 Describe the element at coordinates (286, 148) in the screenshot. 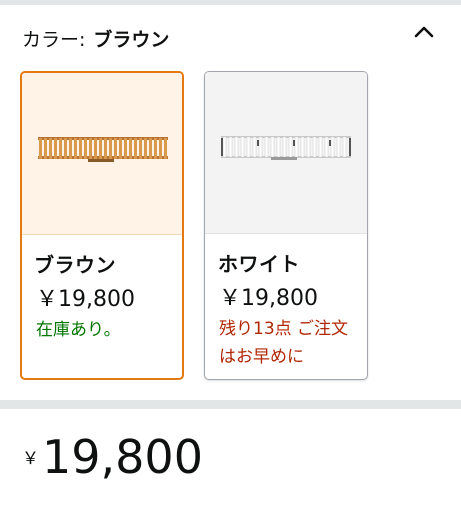

I see `pet-fence-white-image` at that location.